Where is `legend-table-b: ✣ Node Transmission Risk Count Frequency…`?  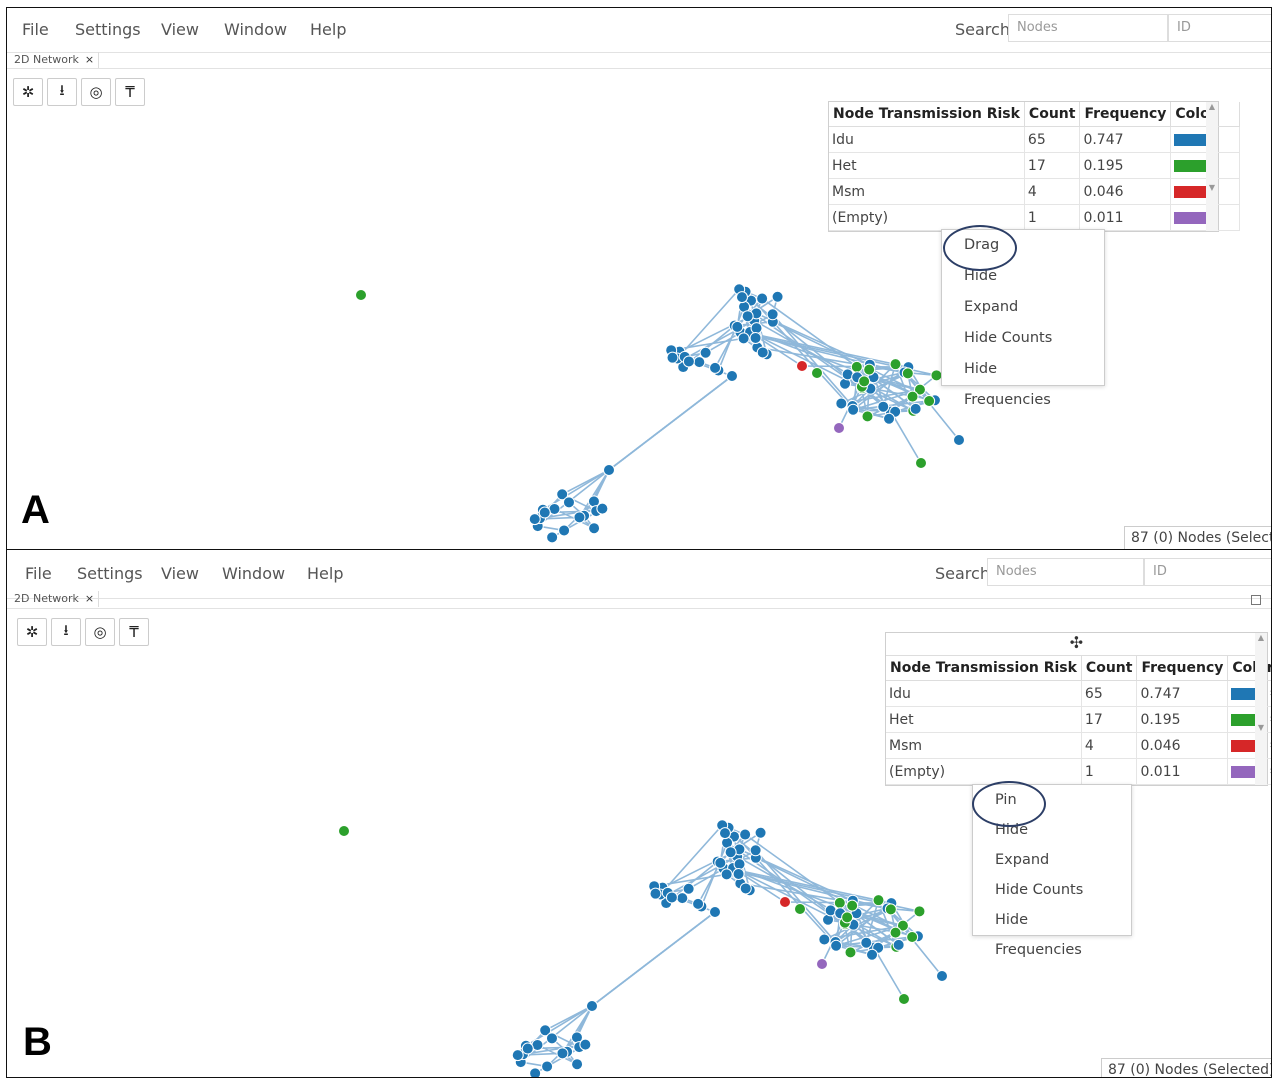
legend-table-b: ✣ Node Transmission Risk Count Frequency… is located at coordinates (1078, 709).